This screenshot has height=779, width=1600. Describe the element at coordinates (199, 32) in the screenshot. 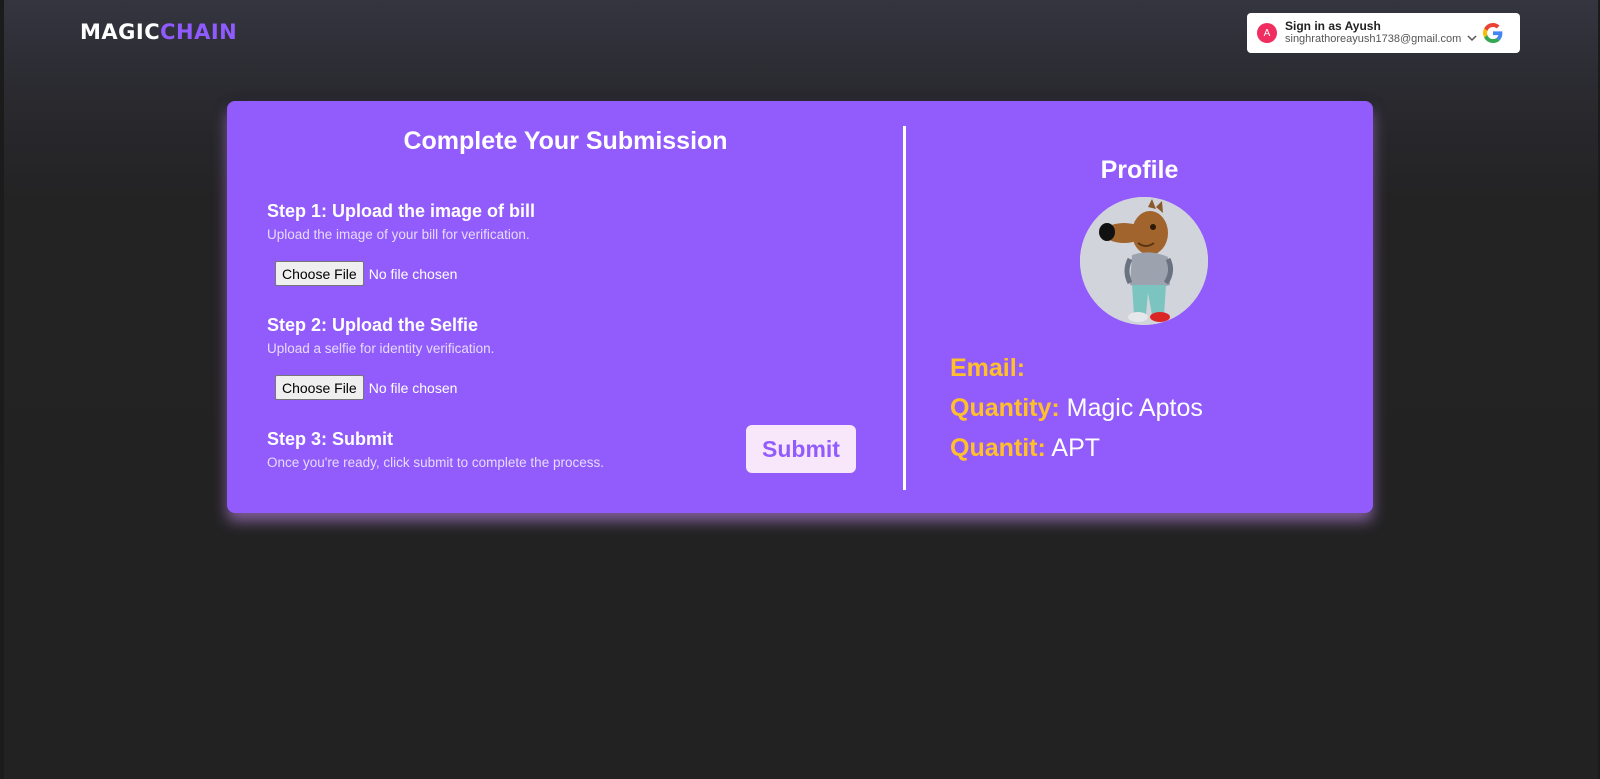

I see `brand-logo-part2: CHAIN` at that location.